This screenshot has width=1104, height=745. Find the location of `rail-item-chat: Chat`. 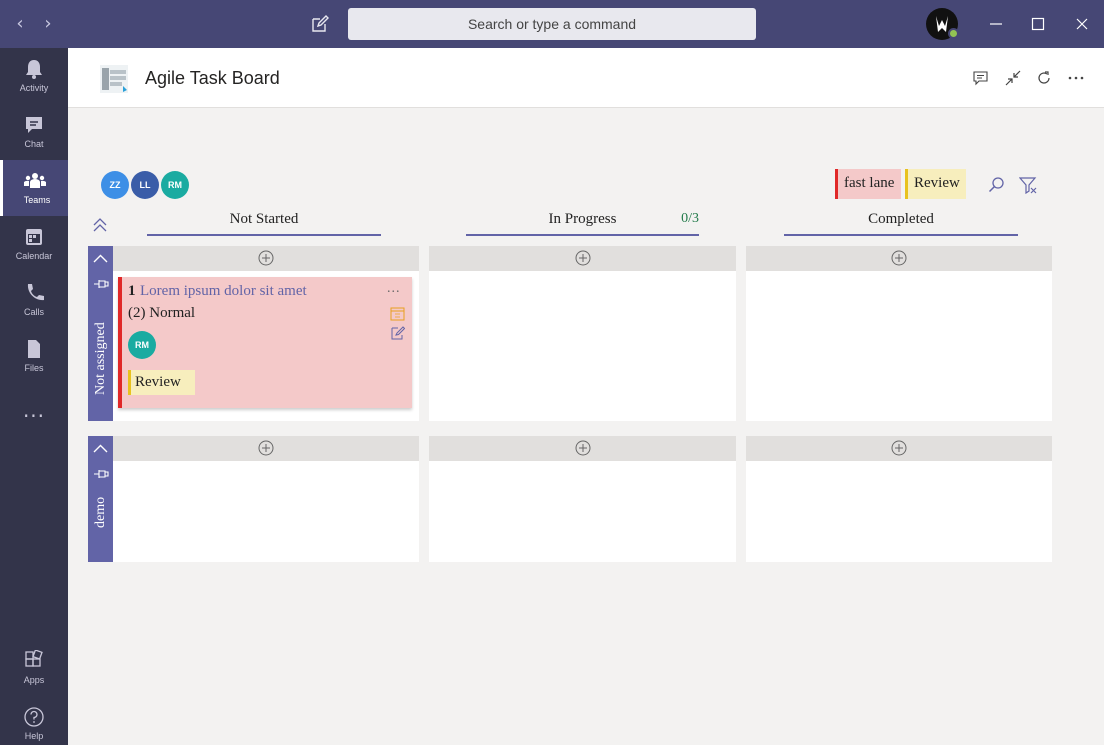

rail-item-chat: Chat is located at coordinates (34, 132).